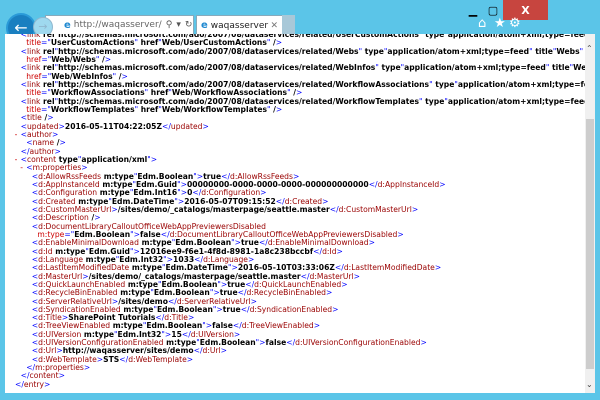 The height and width of the screenshot is (400, 600). I want to click on xml-tag-name: d:SyndicationEnabled, so click(291, 309).